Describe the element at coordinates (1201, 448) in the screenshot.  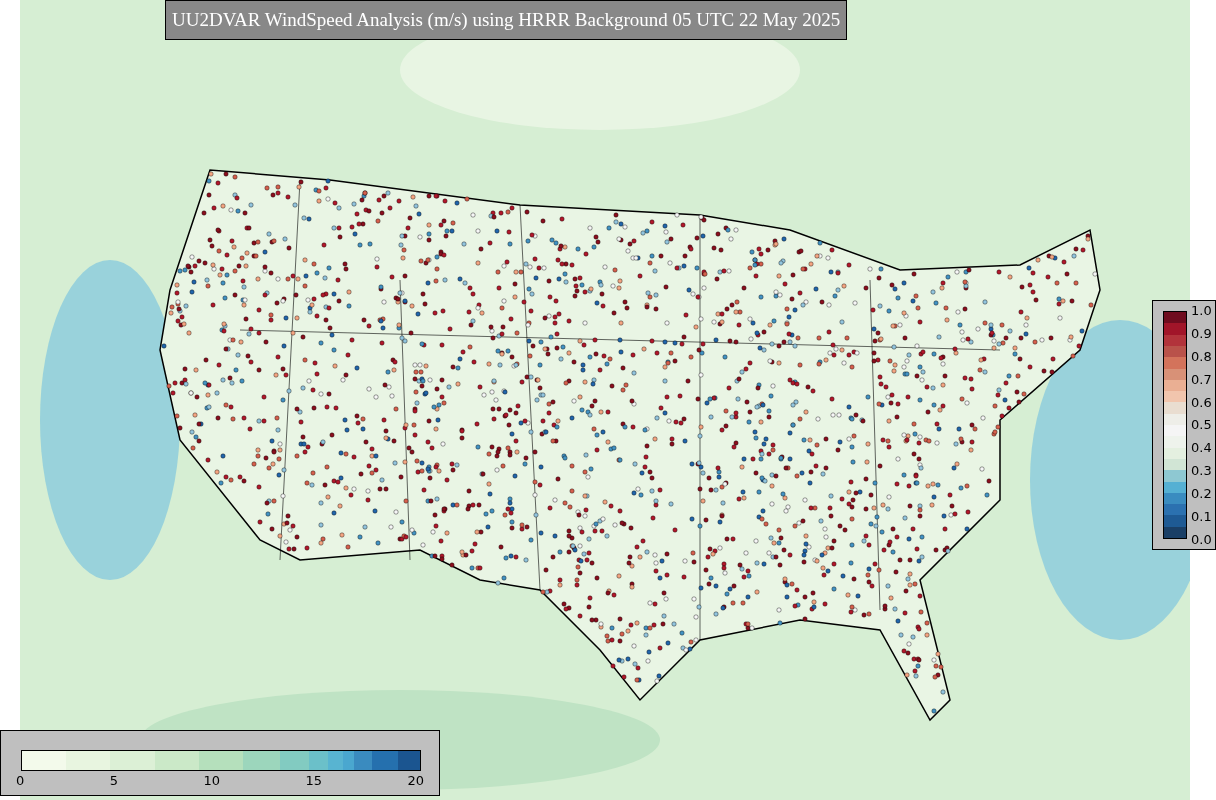
I see `colorbar-tick-label: 0.4` at that location.